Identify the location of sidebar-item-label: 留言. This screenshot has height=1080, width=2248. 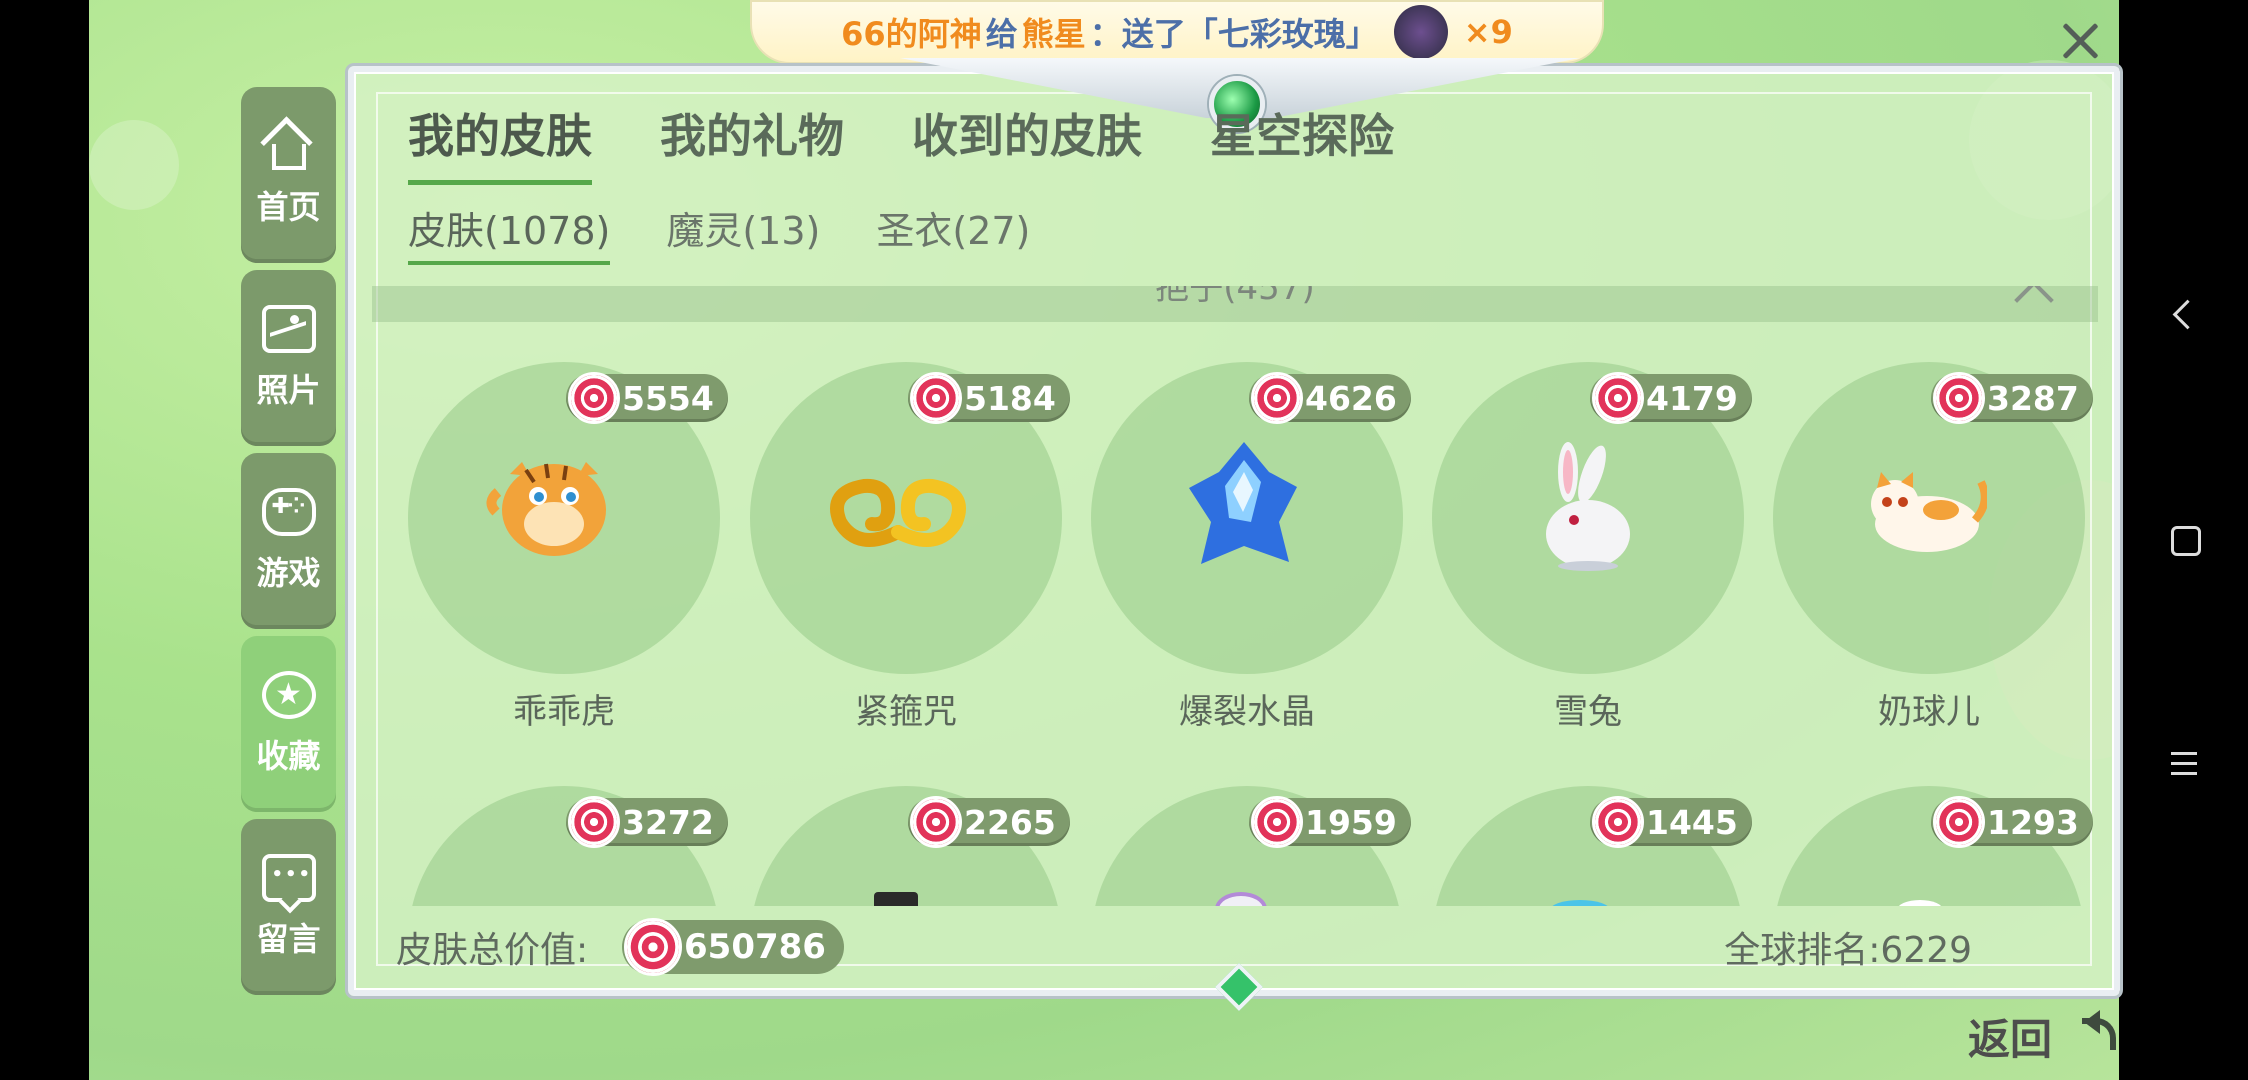
(288, 939).